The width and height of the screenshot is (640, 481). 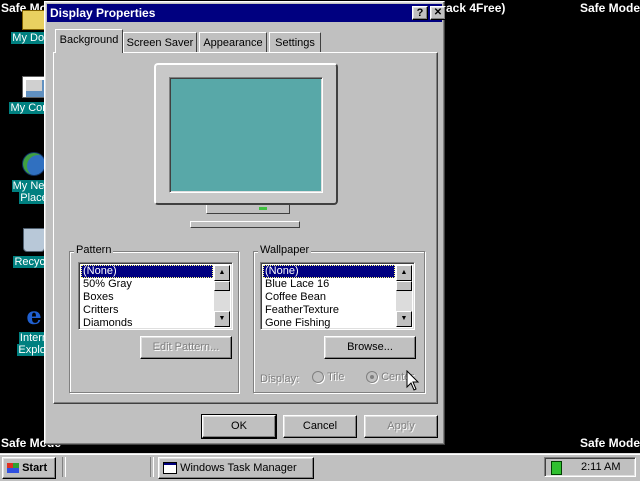 I want to click on taskbar-item-label: Windows Task Manager, so click(x=238, y=468).